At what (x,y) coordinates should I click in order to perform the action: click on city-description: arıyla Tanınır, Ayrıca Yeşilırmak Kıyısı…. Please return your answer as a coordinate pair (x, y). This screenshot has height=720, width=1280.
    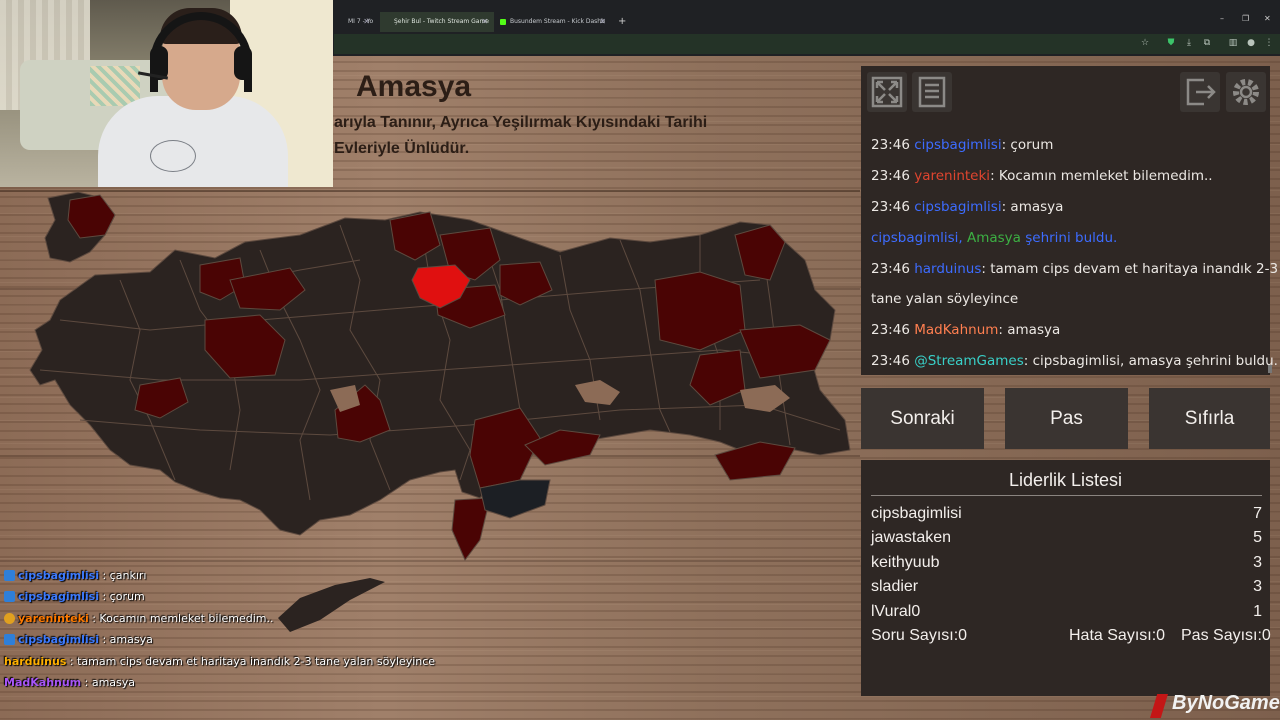
    Looking at the image, I should click on (521, 135).